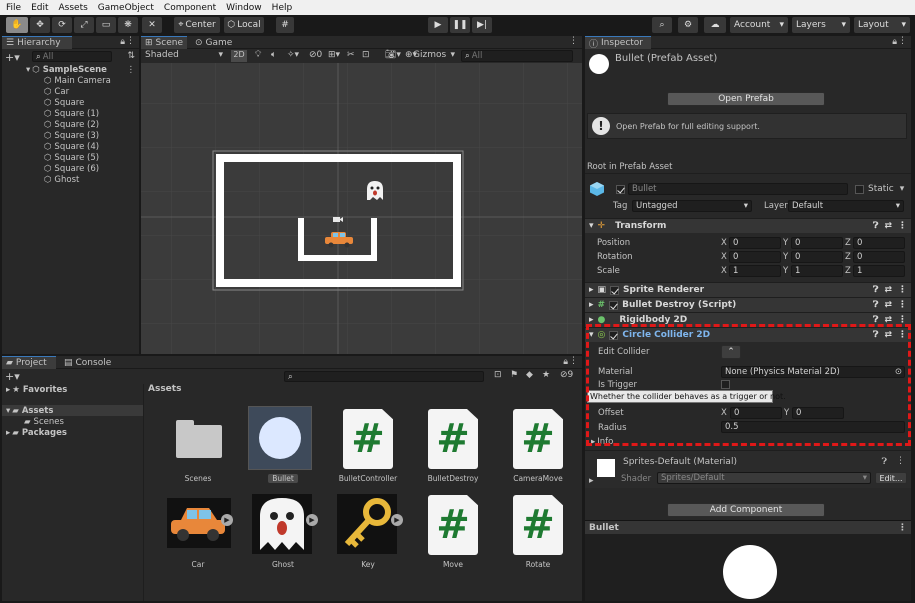 The height and width of the screenshot is (603, 915). Describe the element at coordinates (351, 55) in the screenshot. I see `tools-icon: ✂` at that location.